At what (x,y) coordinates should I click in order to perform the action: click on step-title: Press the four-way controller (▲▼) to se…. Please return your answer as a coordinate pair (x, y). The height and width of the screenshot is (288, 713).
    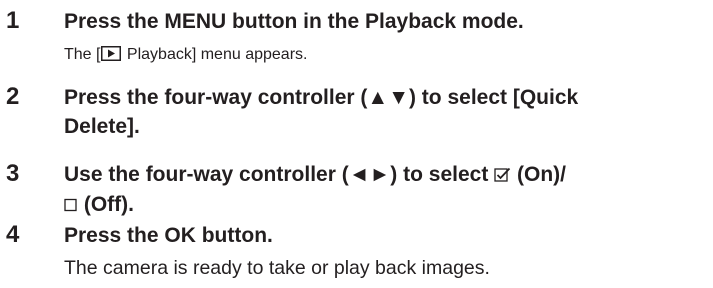
    Looking at the image, I should click on (321, 112).